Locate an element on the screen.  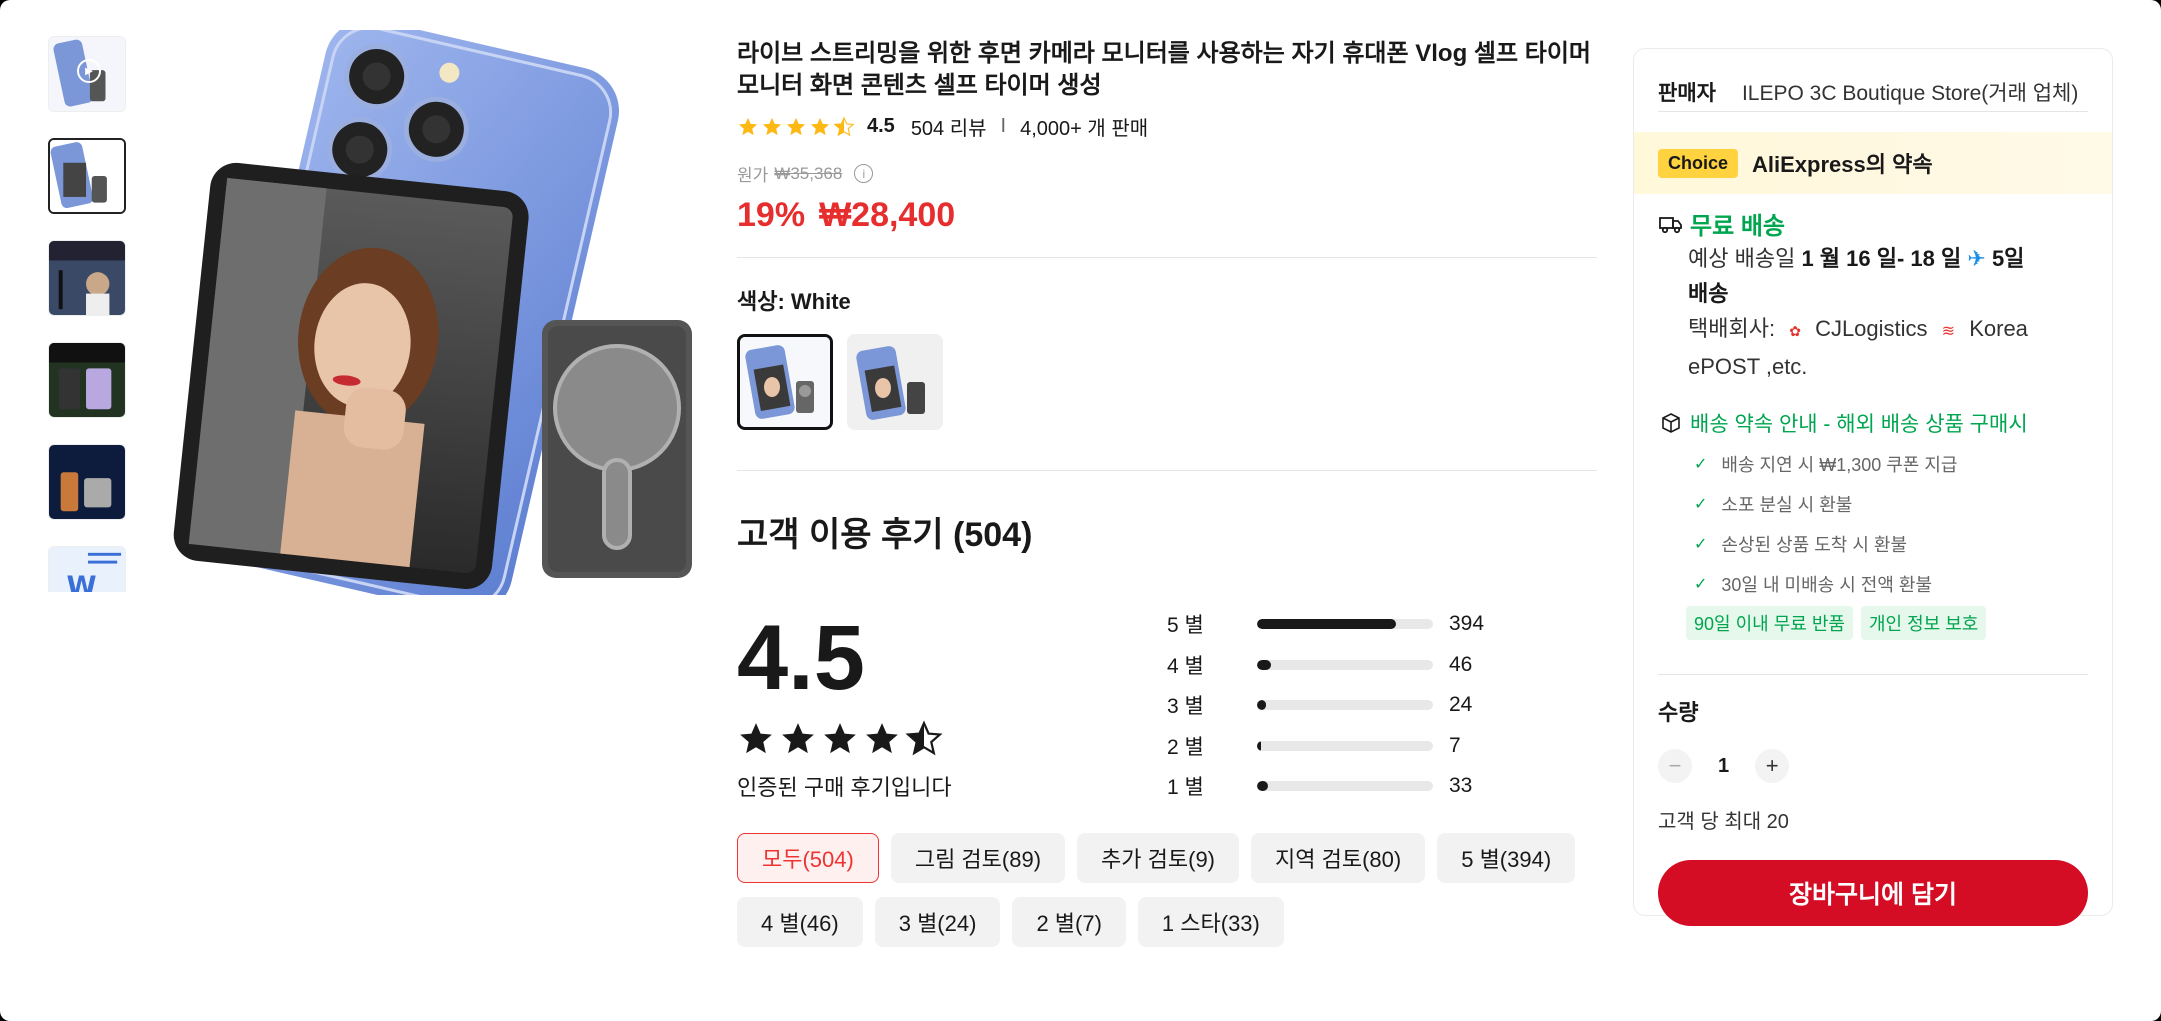
estimated-delivery: 예상 배송일 1 월 16 일- 18 일 ✈ 5일 배송 is located at coordinates (1873, 276).